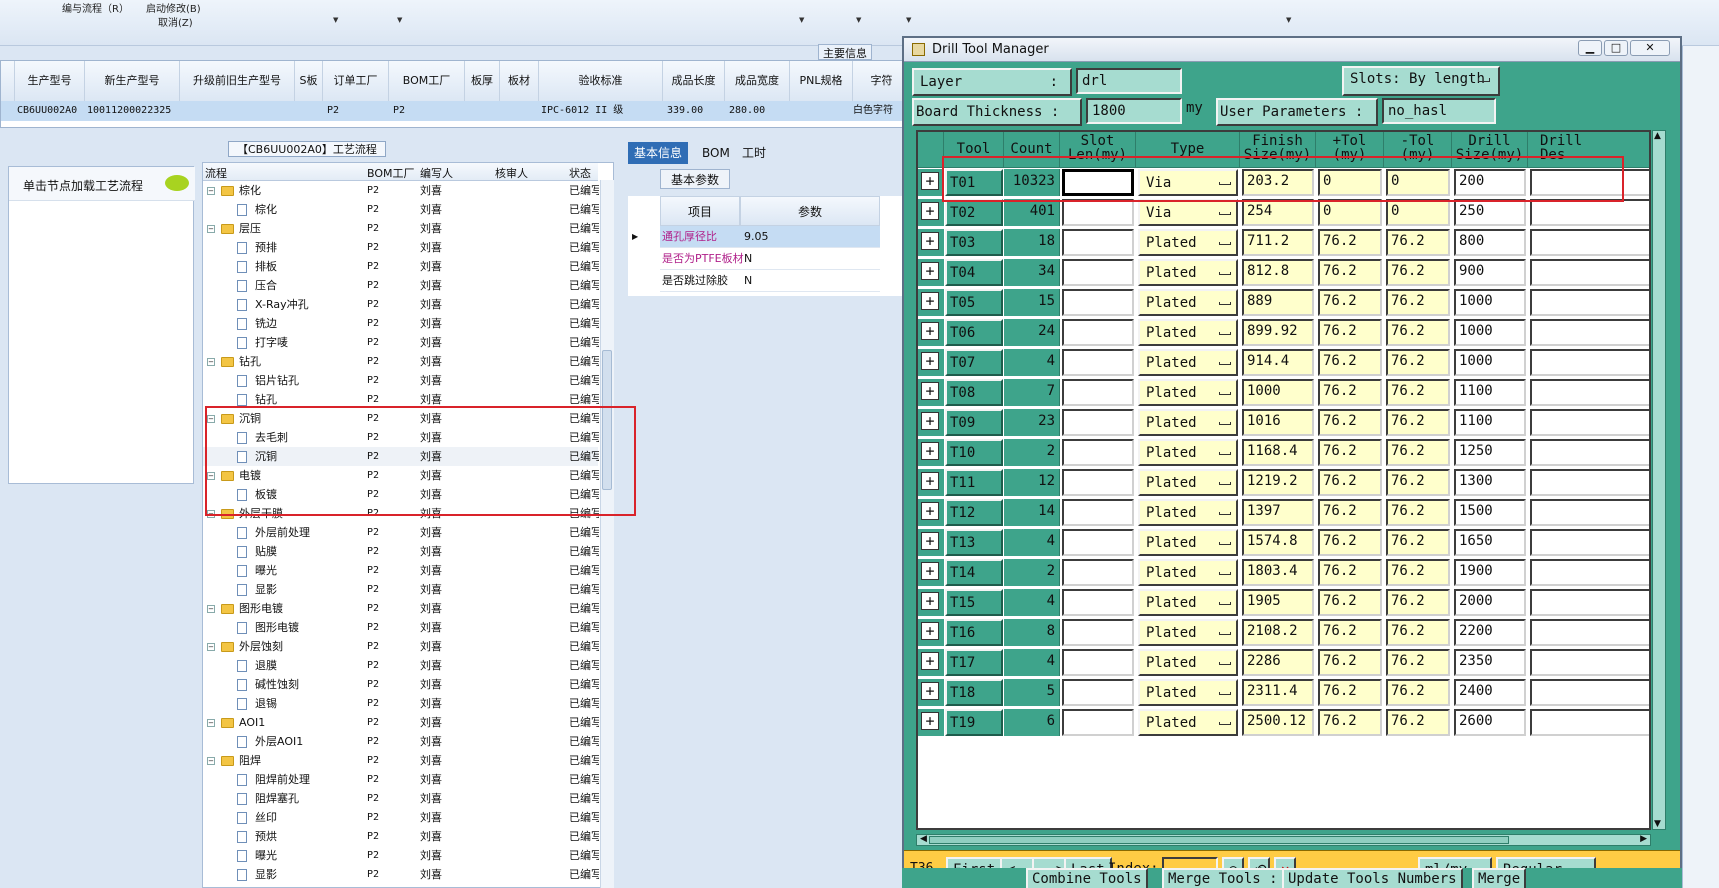  What do you see at coordinates (173, 7) in the screenshot?
I see `menu-start-modify: 启动修改(B)` at bounding box center [173, 7].